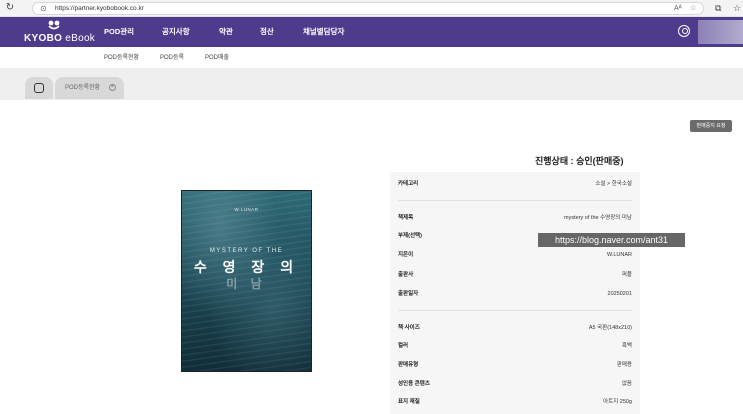 The width and height of the screenshot is (743, 414). Describe the element at coordinates (624, 365) in the screenshot. I see `sale-type-value: 판매용` at that location.